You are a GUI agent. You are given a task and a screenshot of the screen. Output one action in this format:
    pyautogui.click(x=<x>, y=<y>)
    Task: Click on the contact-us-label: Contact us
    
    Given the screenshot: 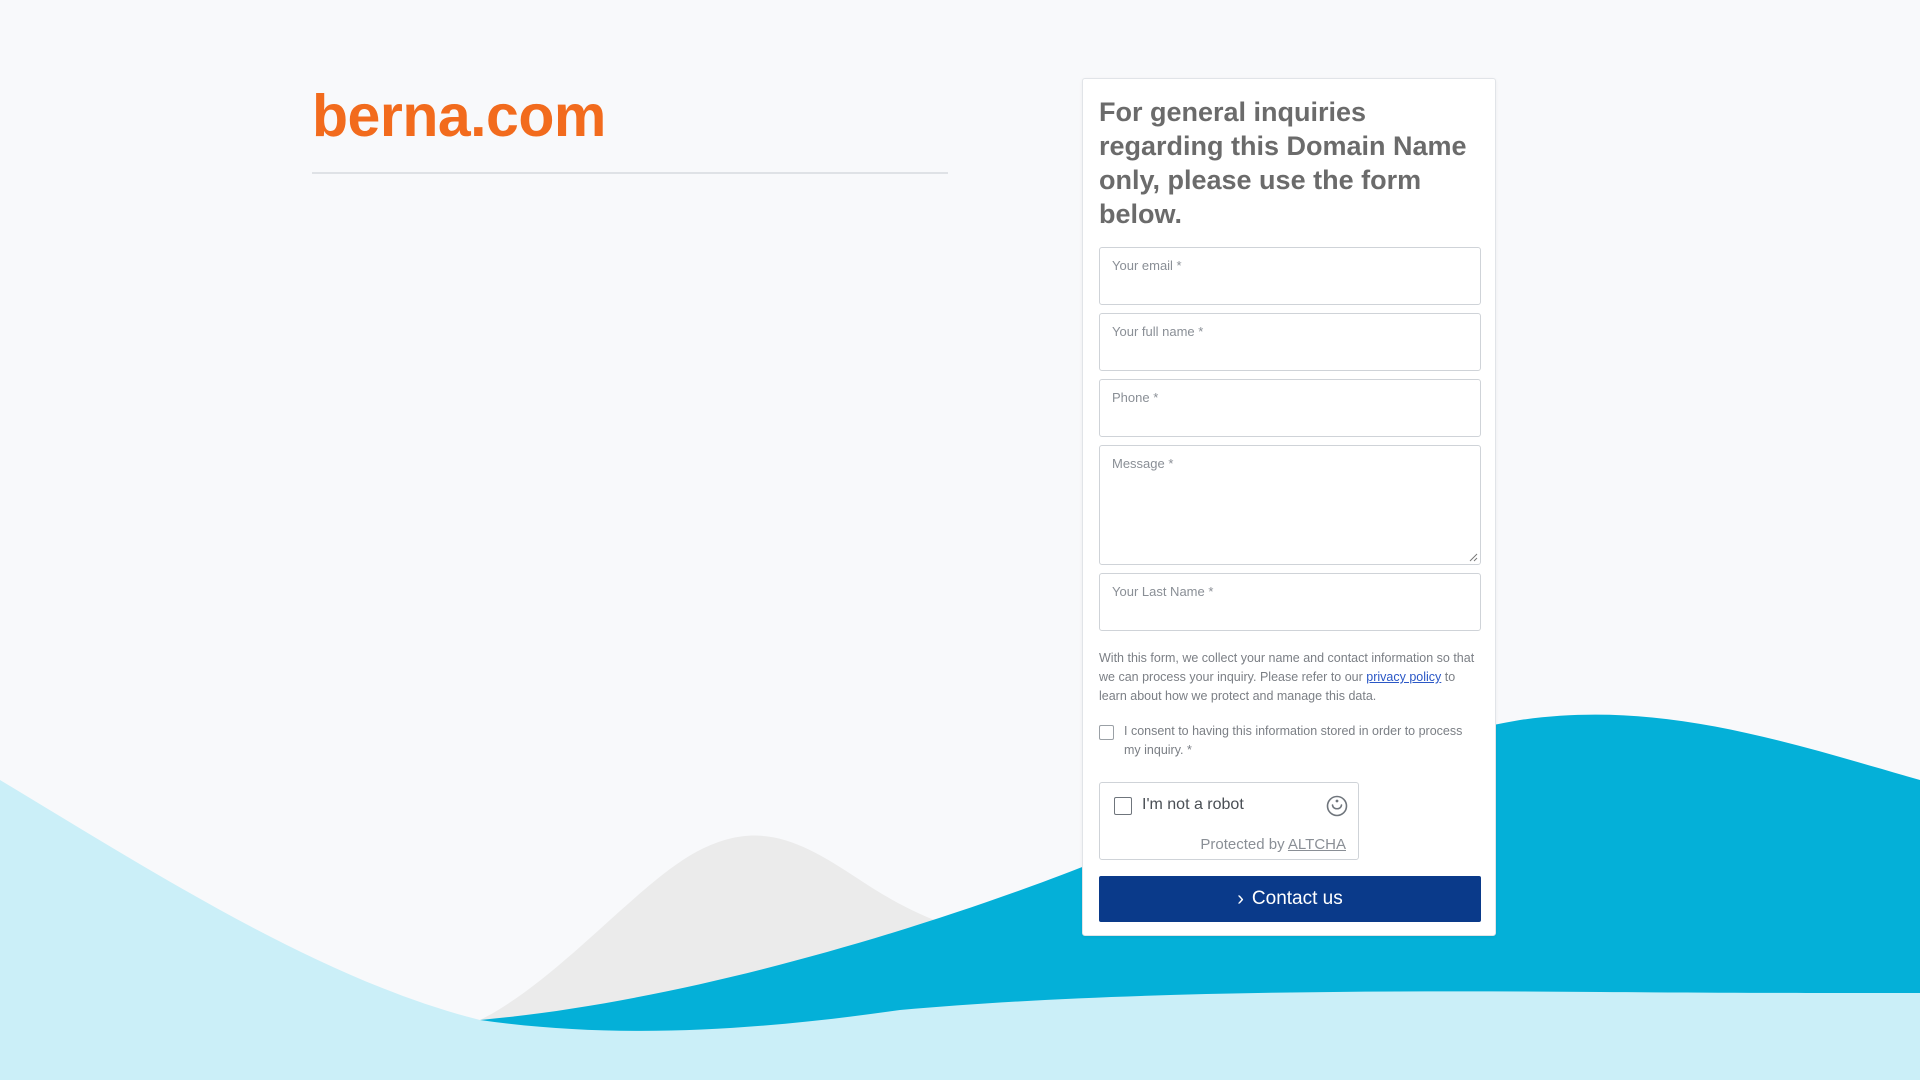 What is the action you would take?
    pyautogui.click(x=1297, y=898)
    